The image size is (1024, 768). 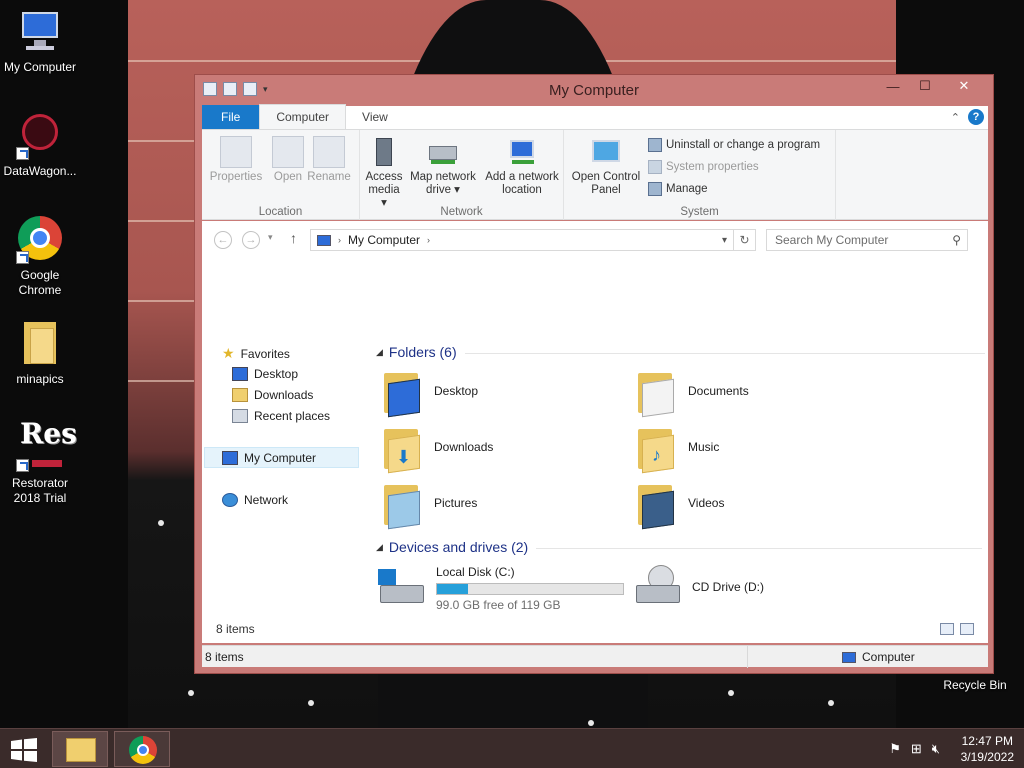 I want to click on forward-button: →, so click(x=251, y=240).